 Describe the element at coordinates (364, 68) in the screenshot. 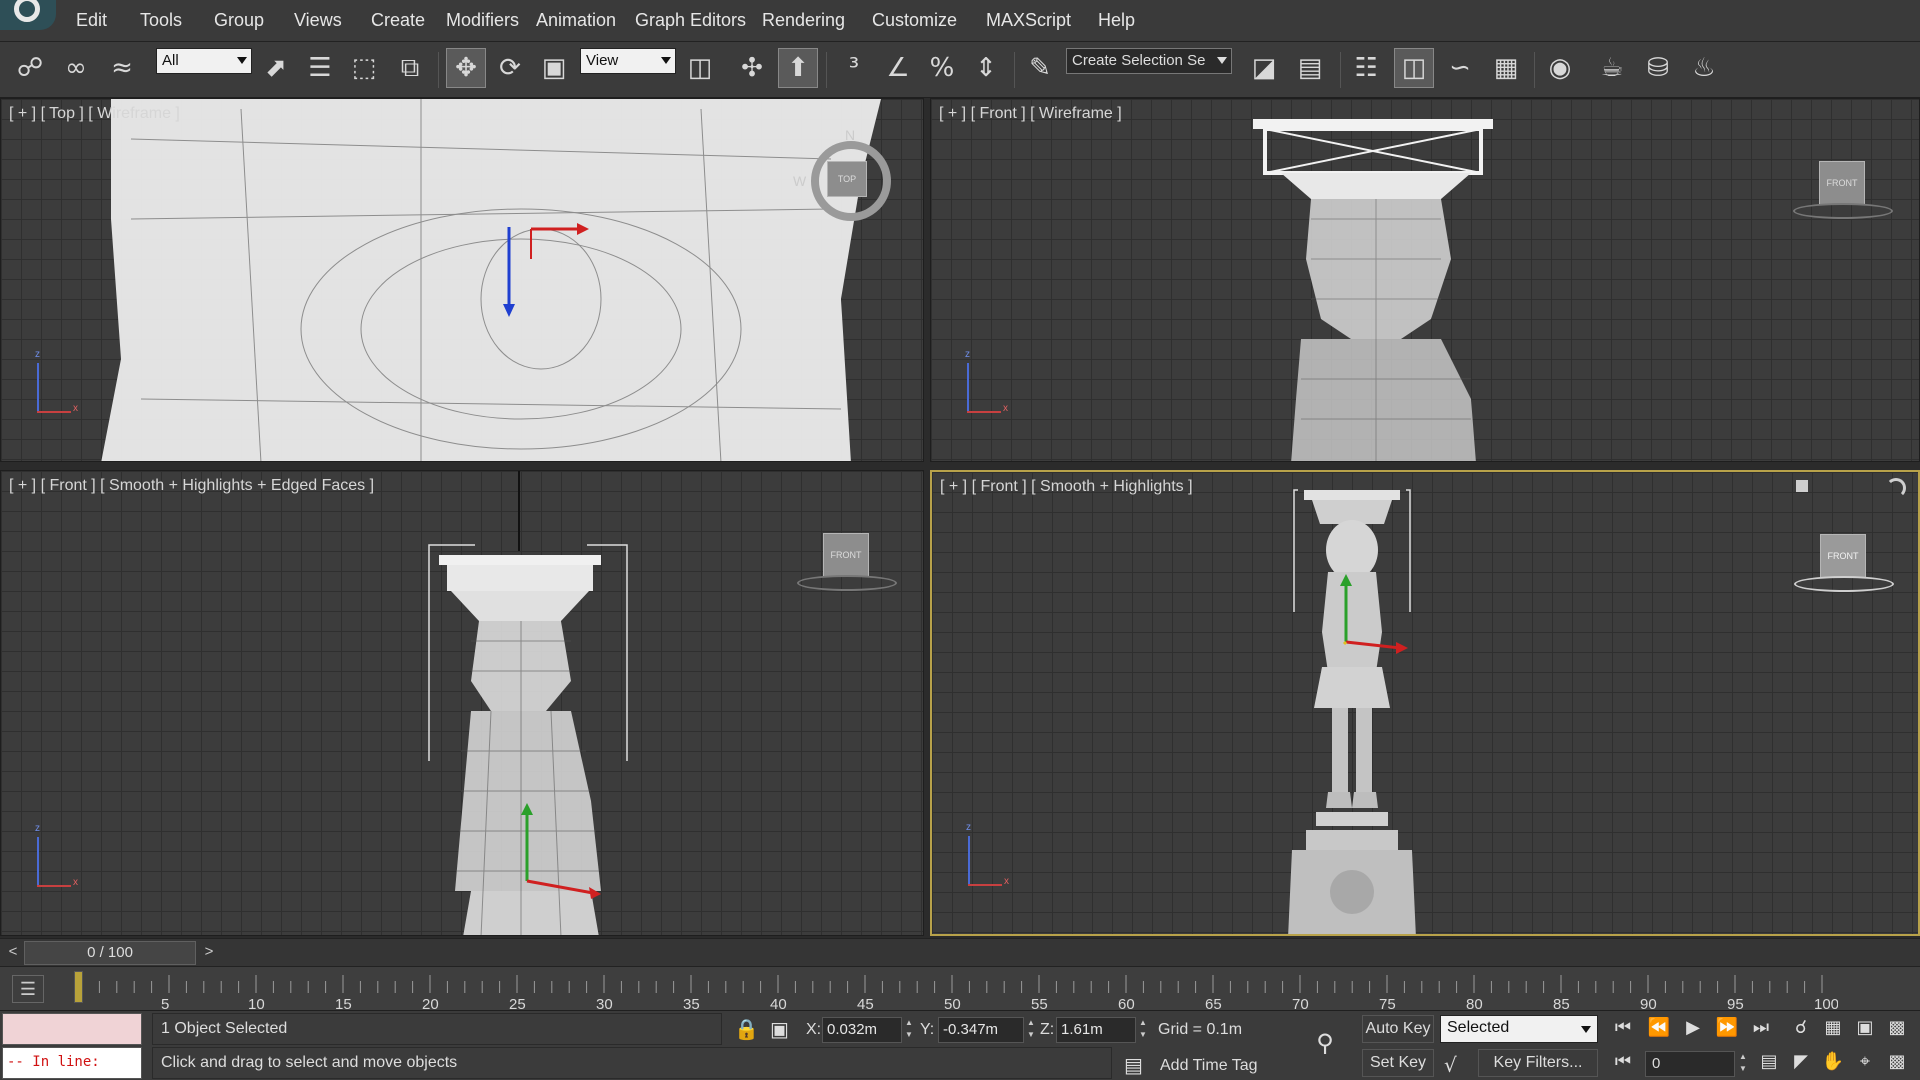

I see `rectangular-selection-icon: ⬚` at that location.